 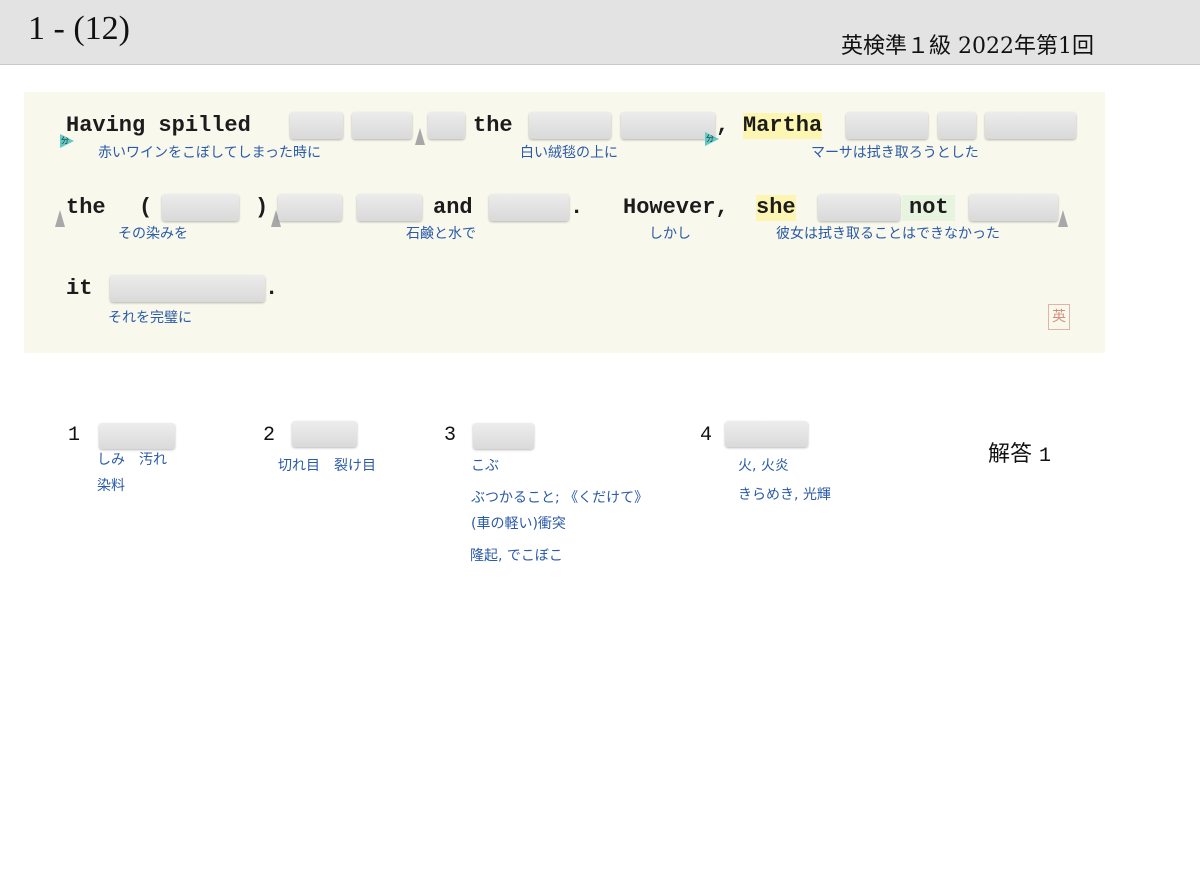 I want to click on gloss: その染みを, so click(x=153, y=234).